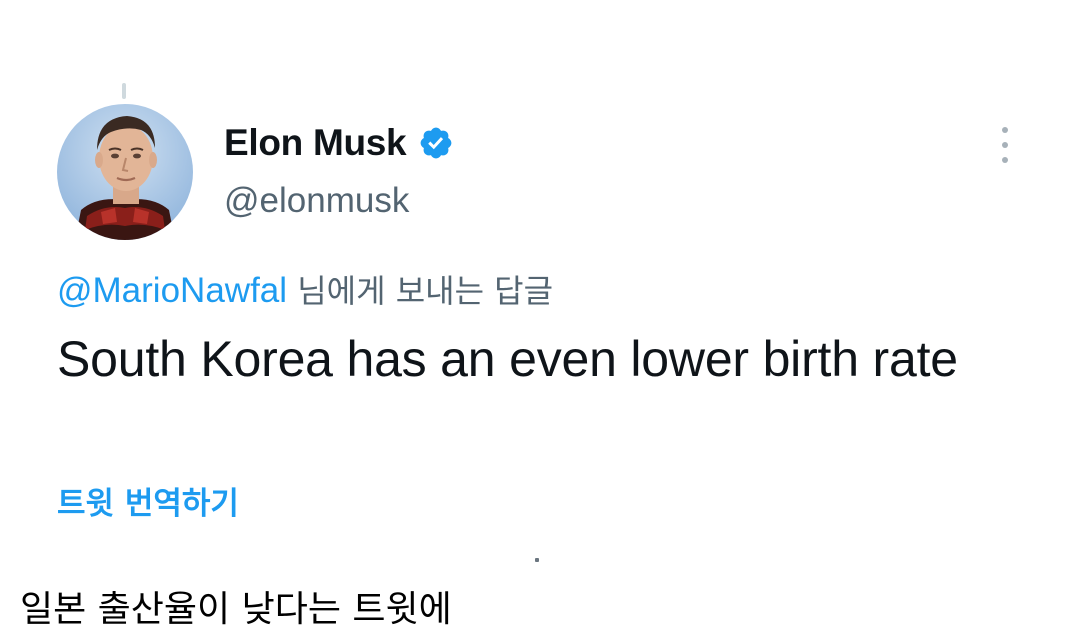  I want to click on reply-mention-link: @MarioNawfal, so click(172, 290).